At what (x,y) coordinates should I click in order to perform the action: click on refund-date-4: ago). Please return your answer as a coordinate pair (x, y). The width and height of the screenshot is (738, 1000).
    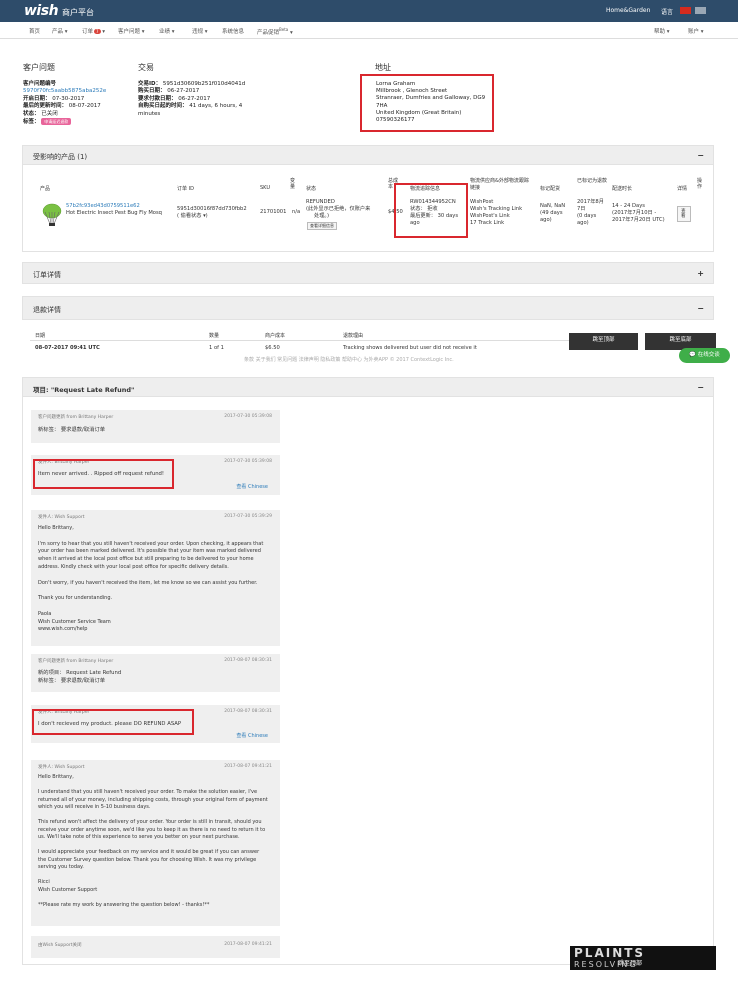
    Looking at the image, I should click on (583, 223).